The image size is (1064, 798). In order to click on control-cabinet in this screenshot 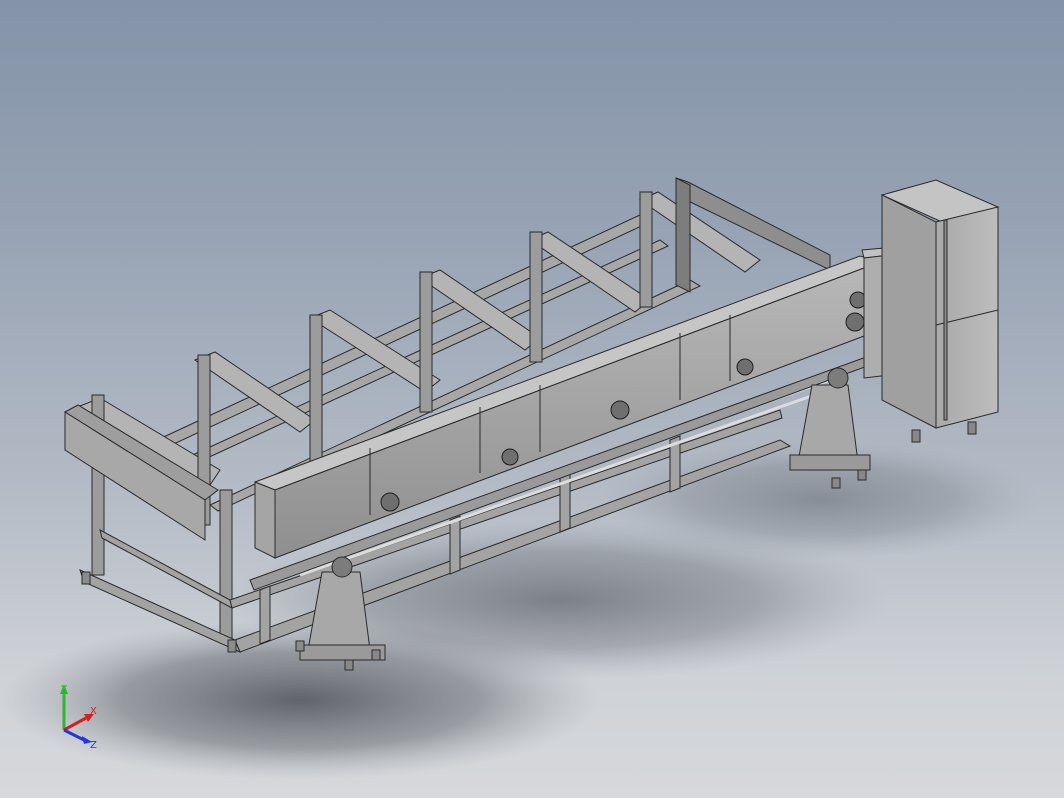, I will do `click(940, 311)`.